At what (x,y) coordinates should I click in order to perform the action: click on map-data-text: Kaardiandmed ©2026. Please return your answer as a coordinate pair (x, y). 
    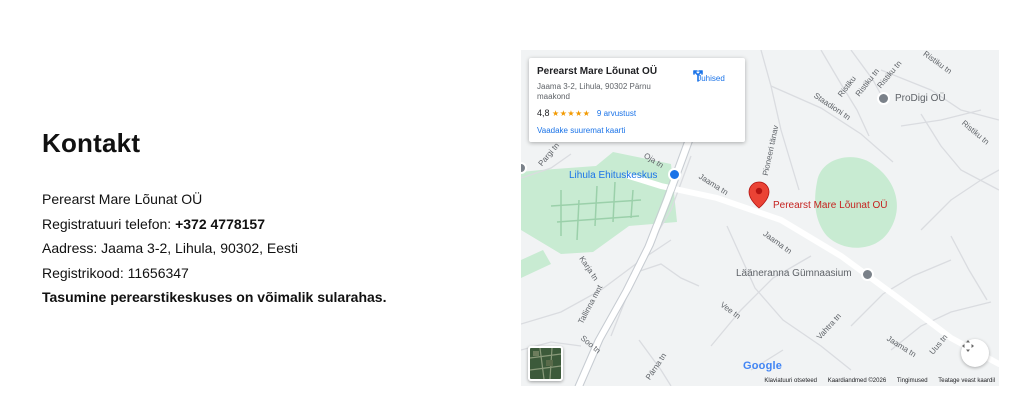
    Looking at the image, I should click on (857, 381).